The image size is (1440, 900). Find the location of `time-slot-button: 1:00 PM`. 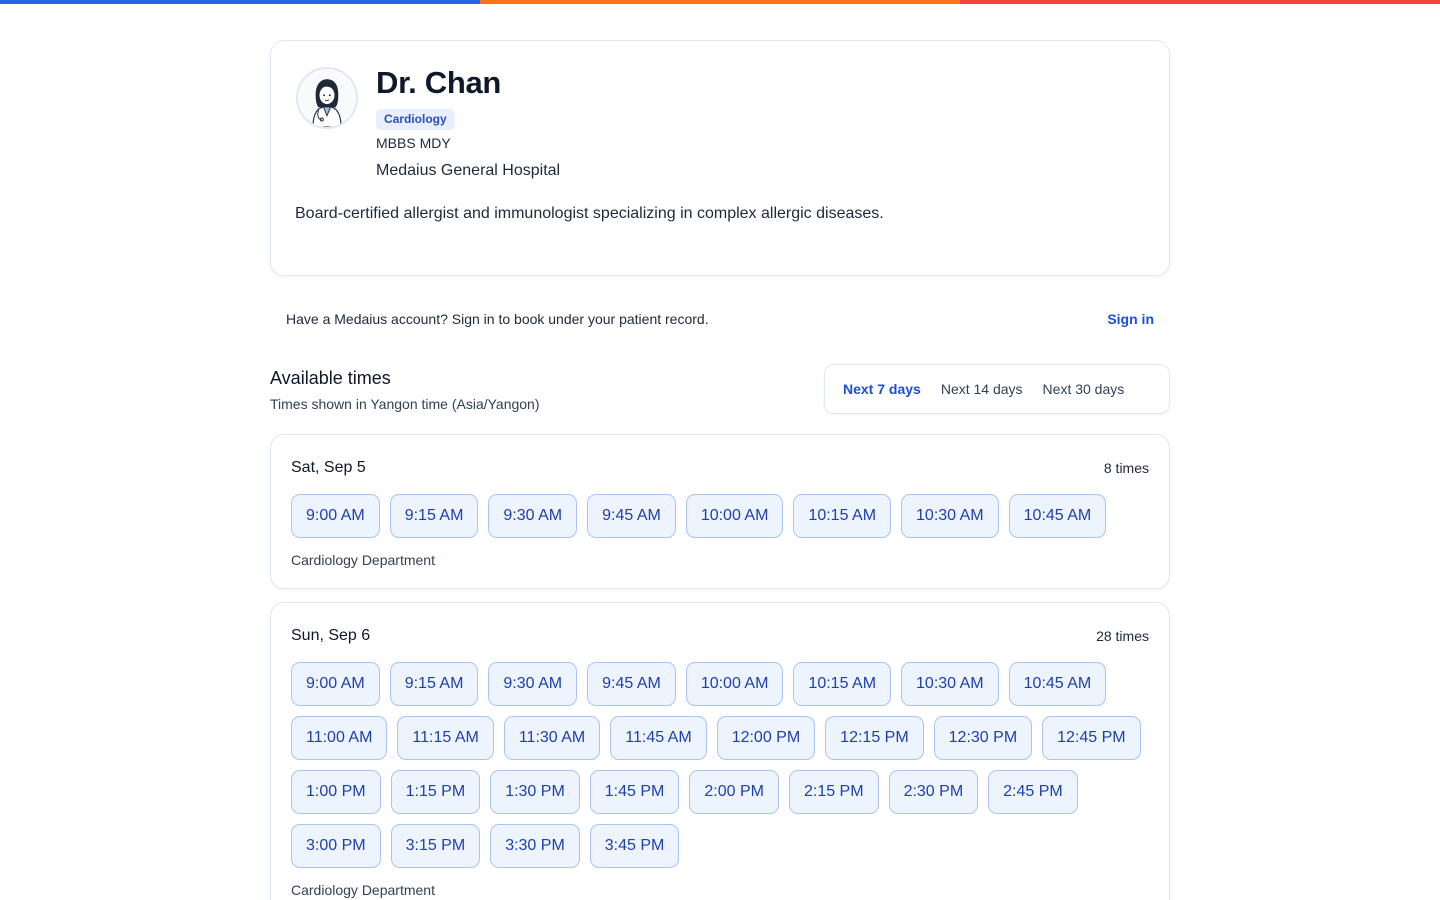

time-slot-button: 1:00 PM is located at coordinates (336, 792).